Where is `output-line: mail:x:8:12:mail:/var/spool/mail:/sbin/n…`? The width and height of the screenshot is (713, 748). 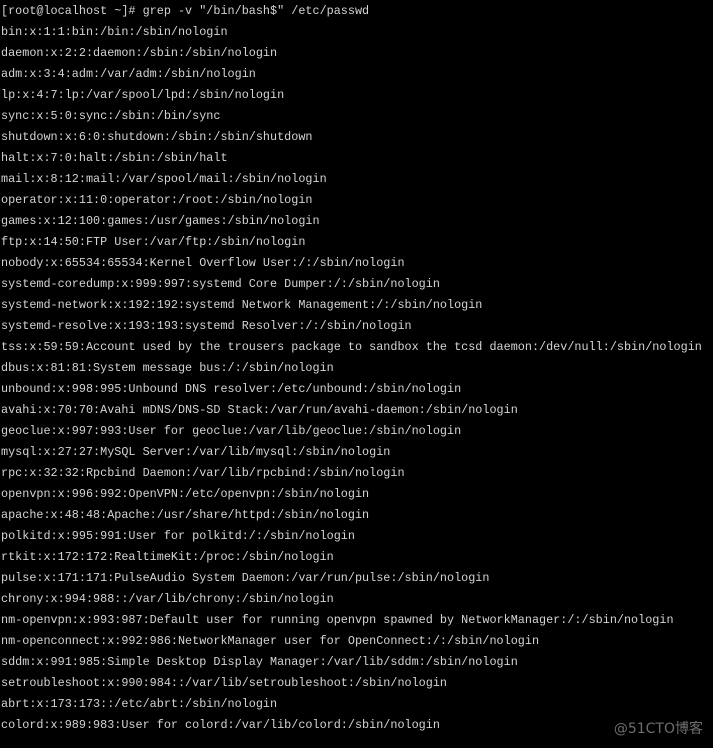
output-line: mail:x:8:12:mail:/var/spool/mail:/sbin/n… is located at coordinates (164, 179).